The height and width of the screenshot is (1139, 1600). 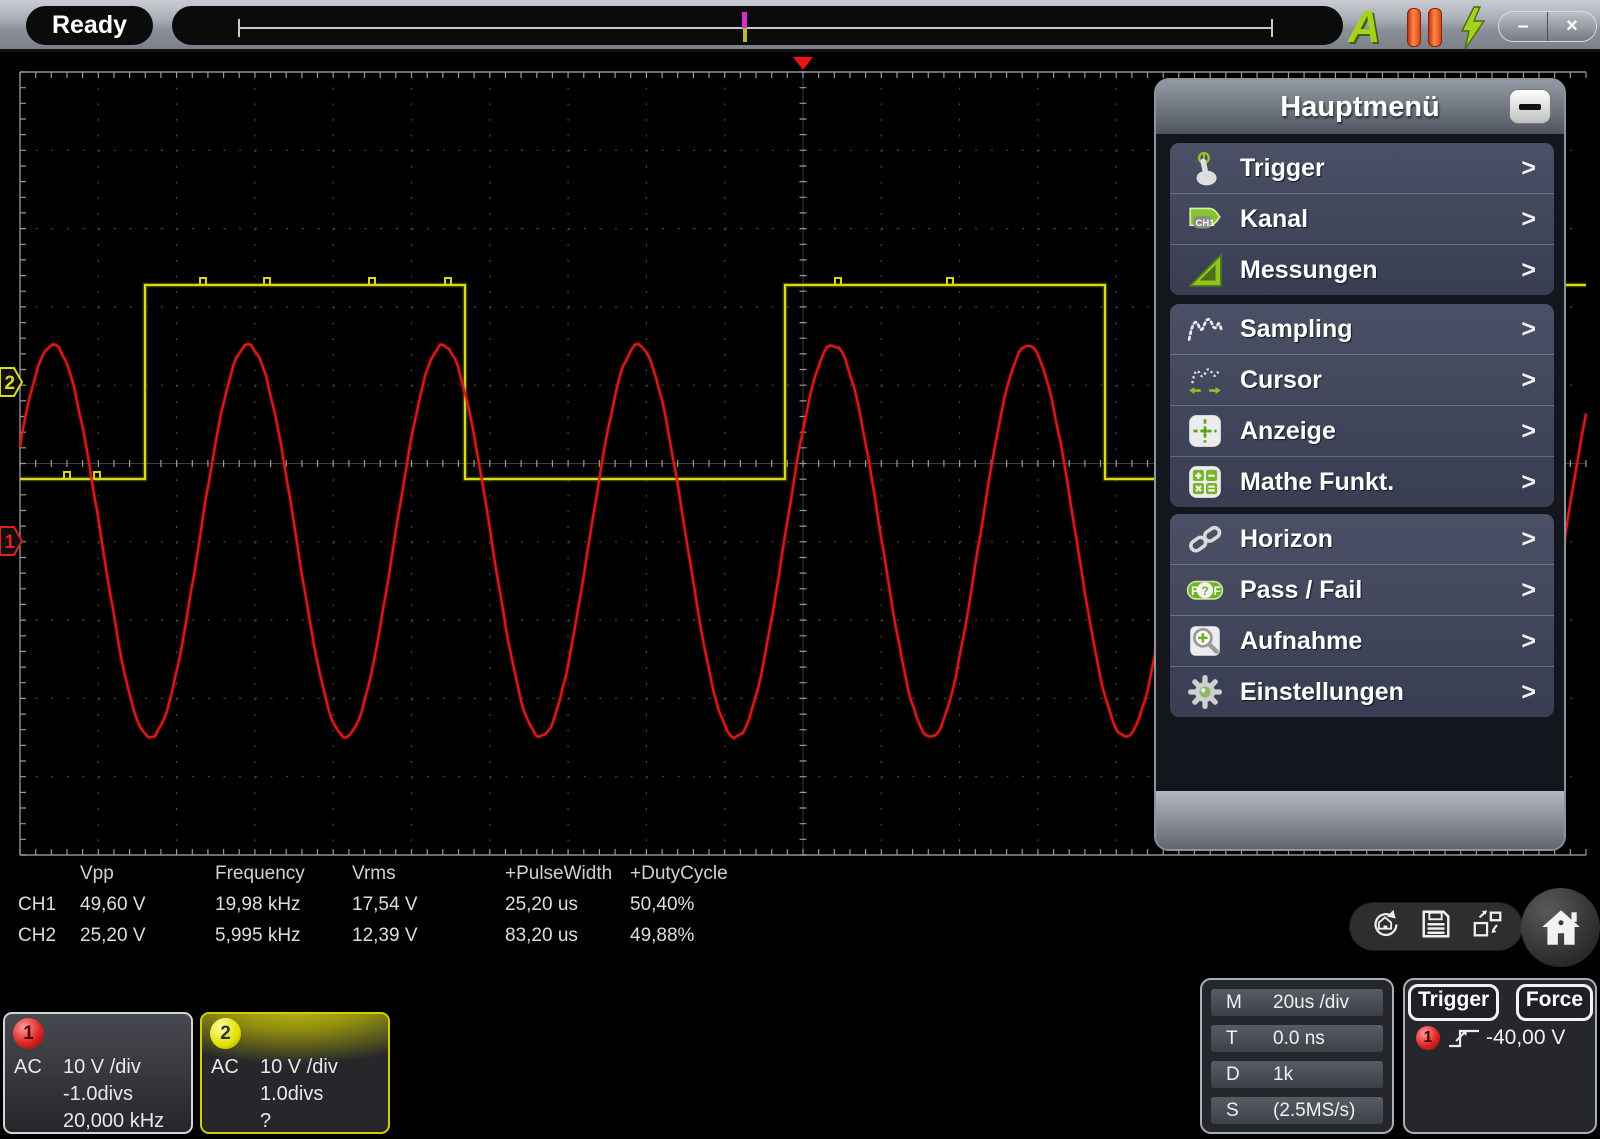 What do you see at coordinates (1554, 1002) in the screenshot?
I see `force-trigger-button: Force` at bounding box center [1554, 1002].